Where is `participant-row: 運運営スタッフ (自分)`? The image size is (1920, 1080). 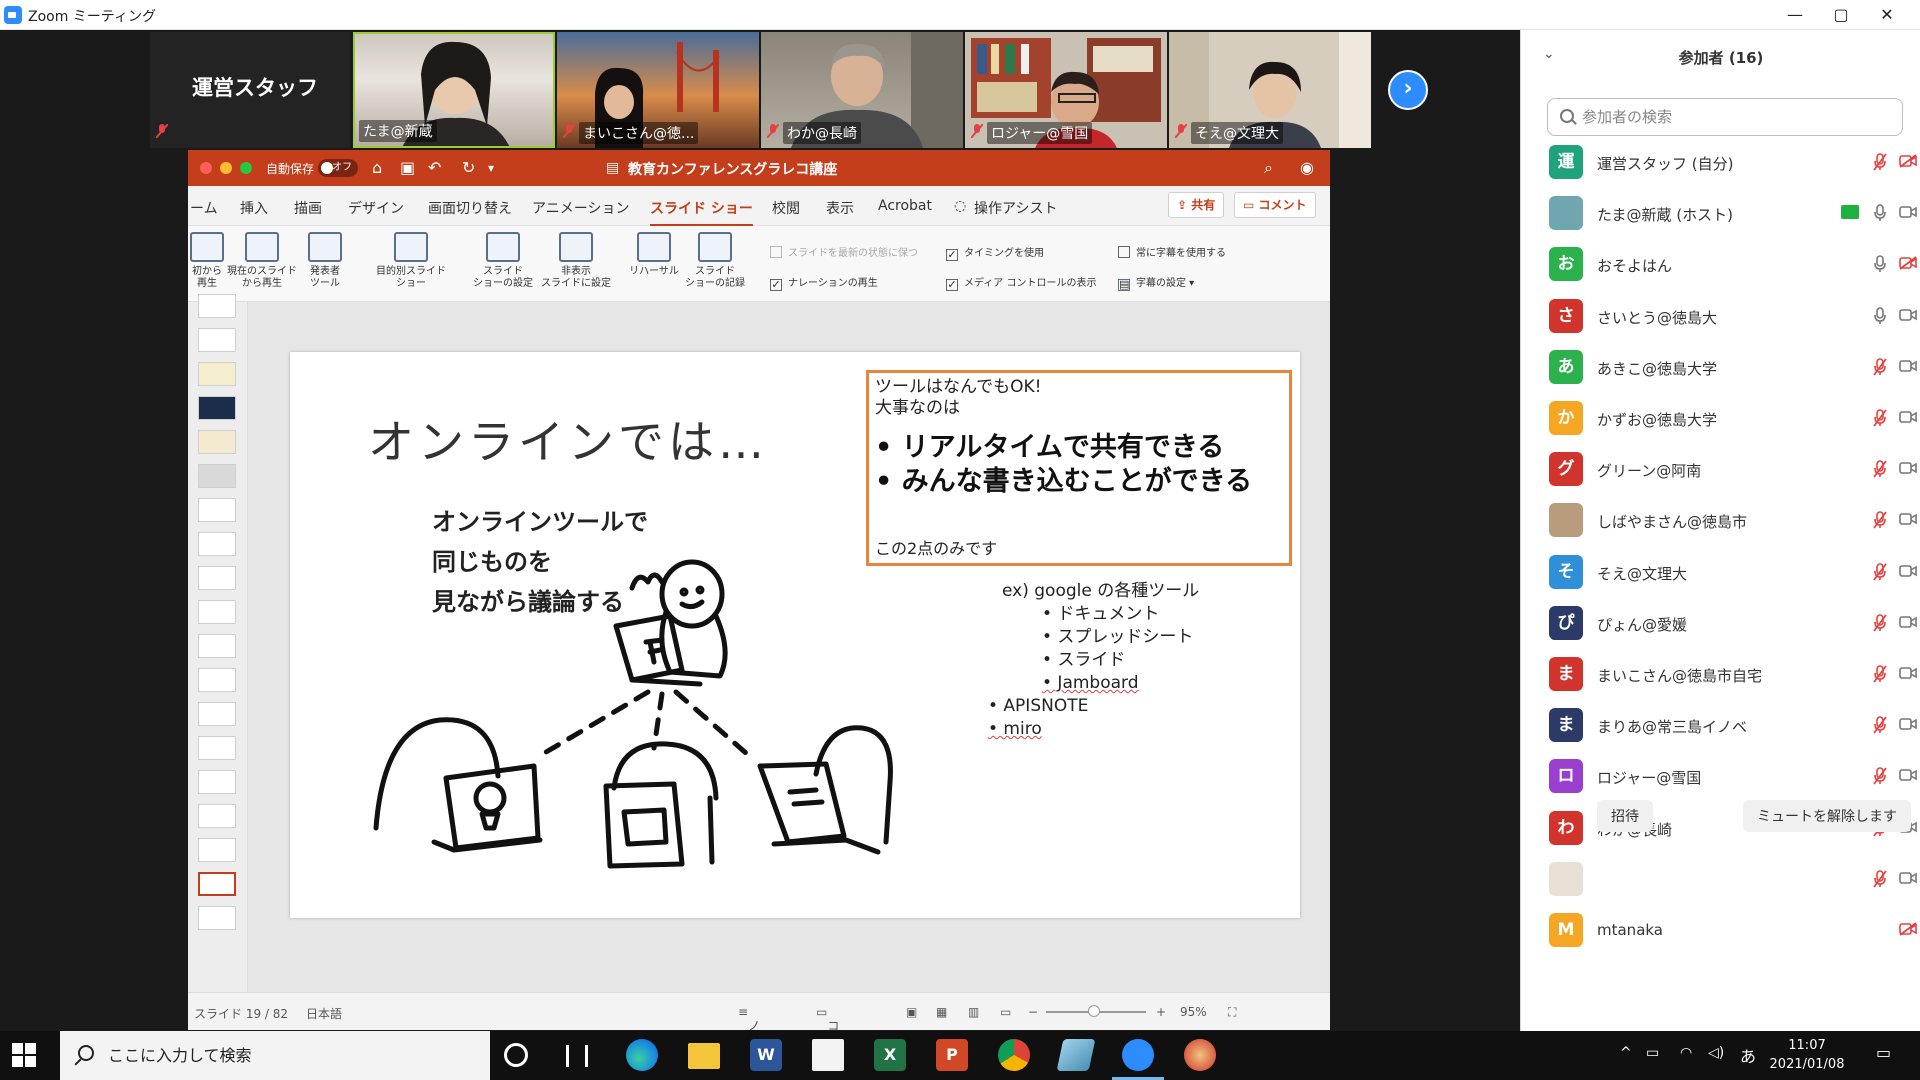
participant-row: 運運営スタッフ (自分) is located at coordinates (1732, 163).